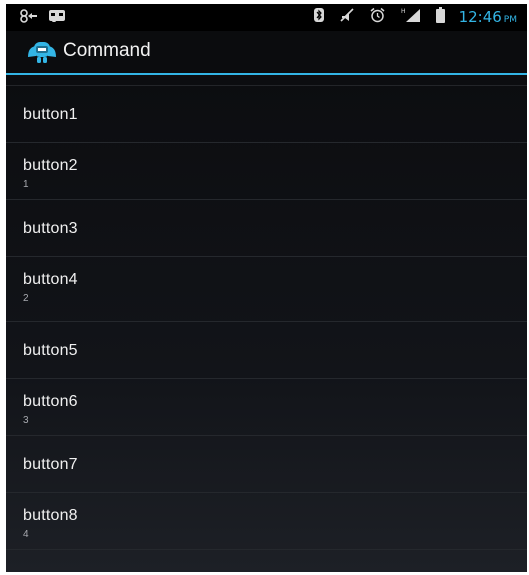 Image resolution: width=529 pixels, height=575 pixels. What do you see at coordinates (50, 401) in the screenshot?
I see `list-item-title: button6` at bounding box center [50, 401].